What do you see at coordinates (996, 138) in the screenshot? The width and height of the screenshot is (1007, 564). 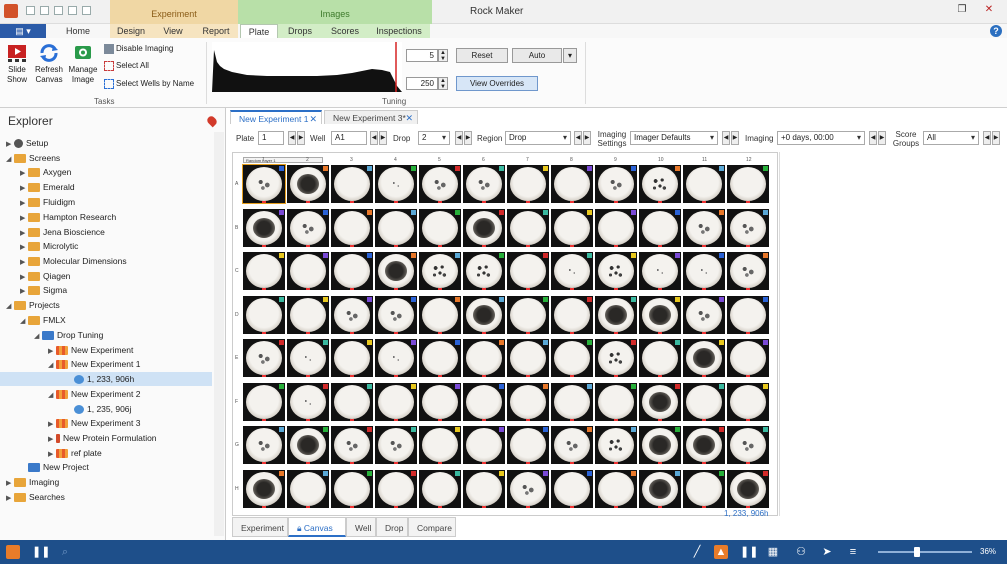 I see `score-groups-next-button: ▶` at bounding box center [996, 138].